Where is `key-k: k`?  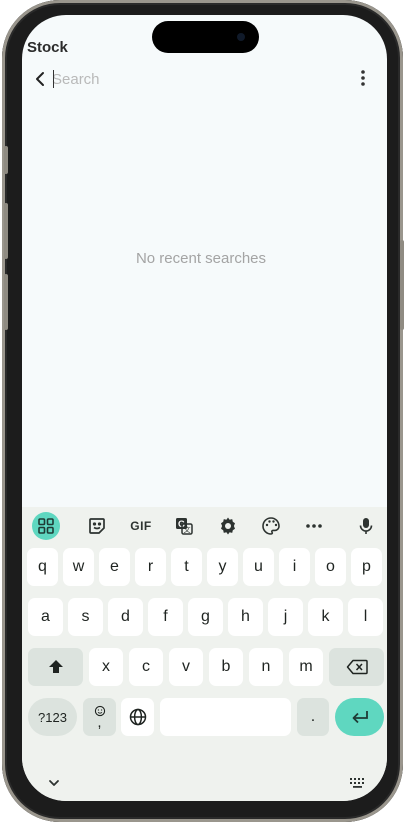
key-k: k is located at coordinates (325, 617).